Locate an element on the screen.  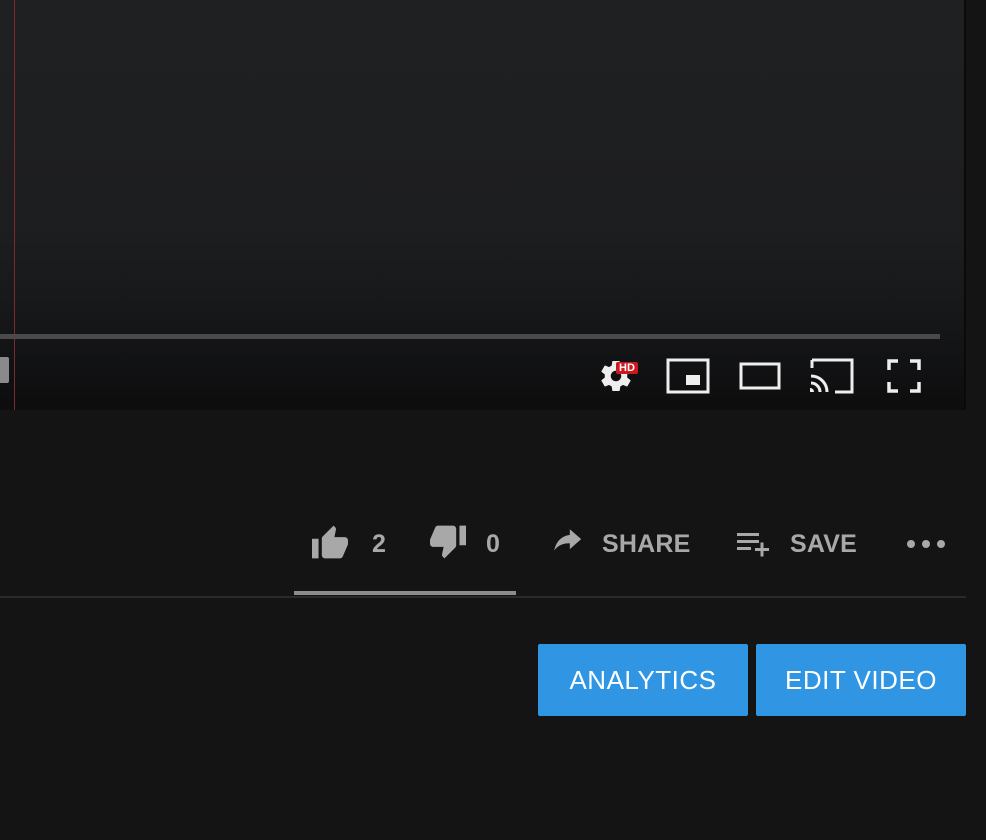
actions-divider is located at coordinates (483, 597).